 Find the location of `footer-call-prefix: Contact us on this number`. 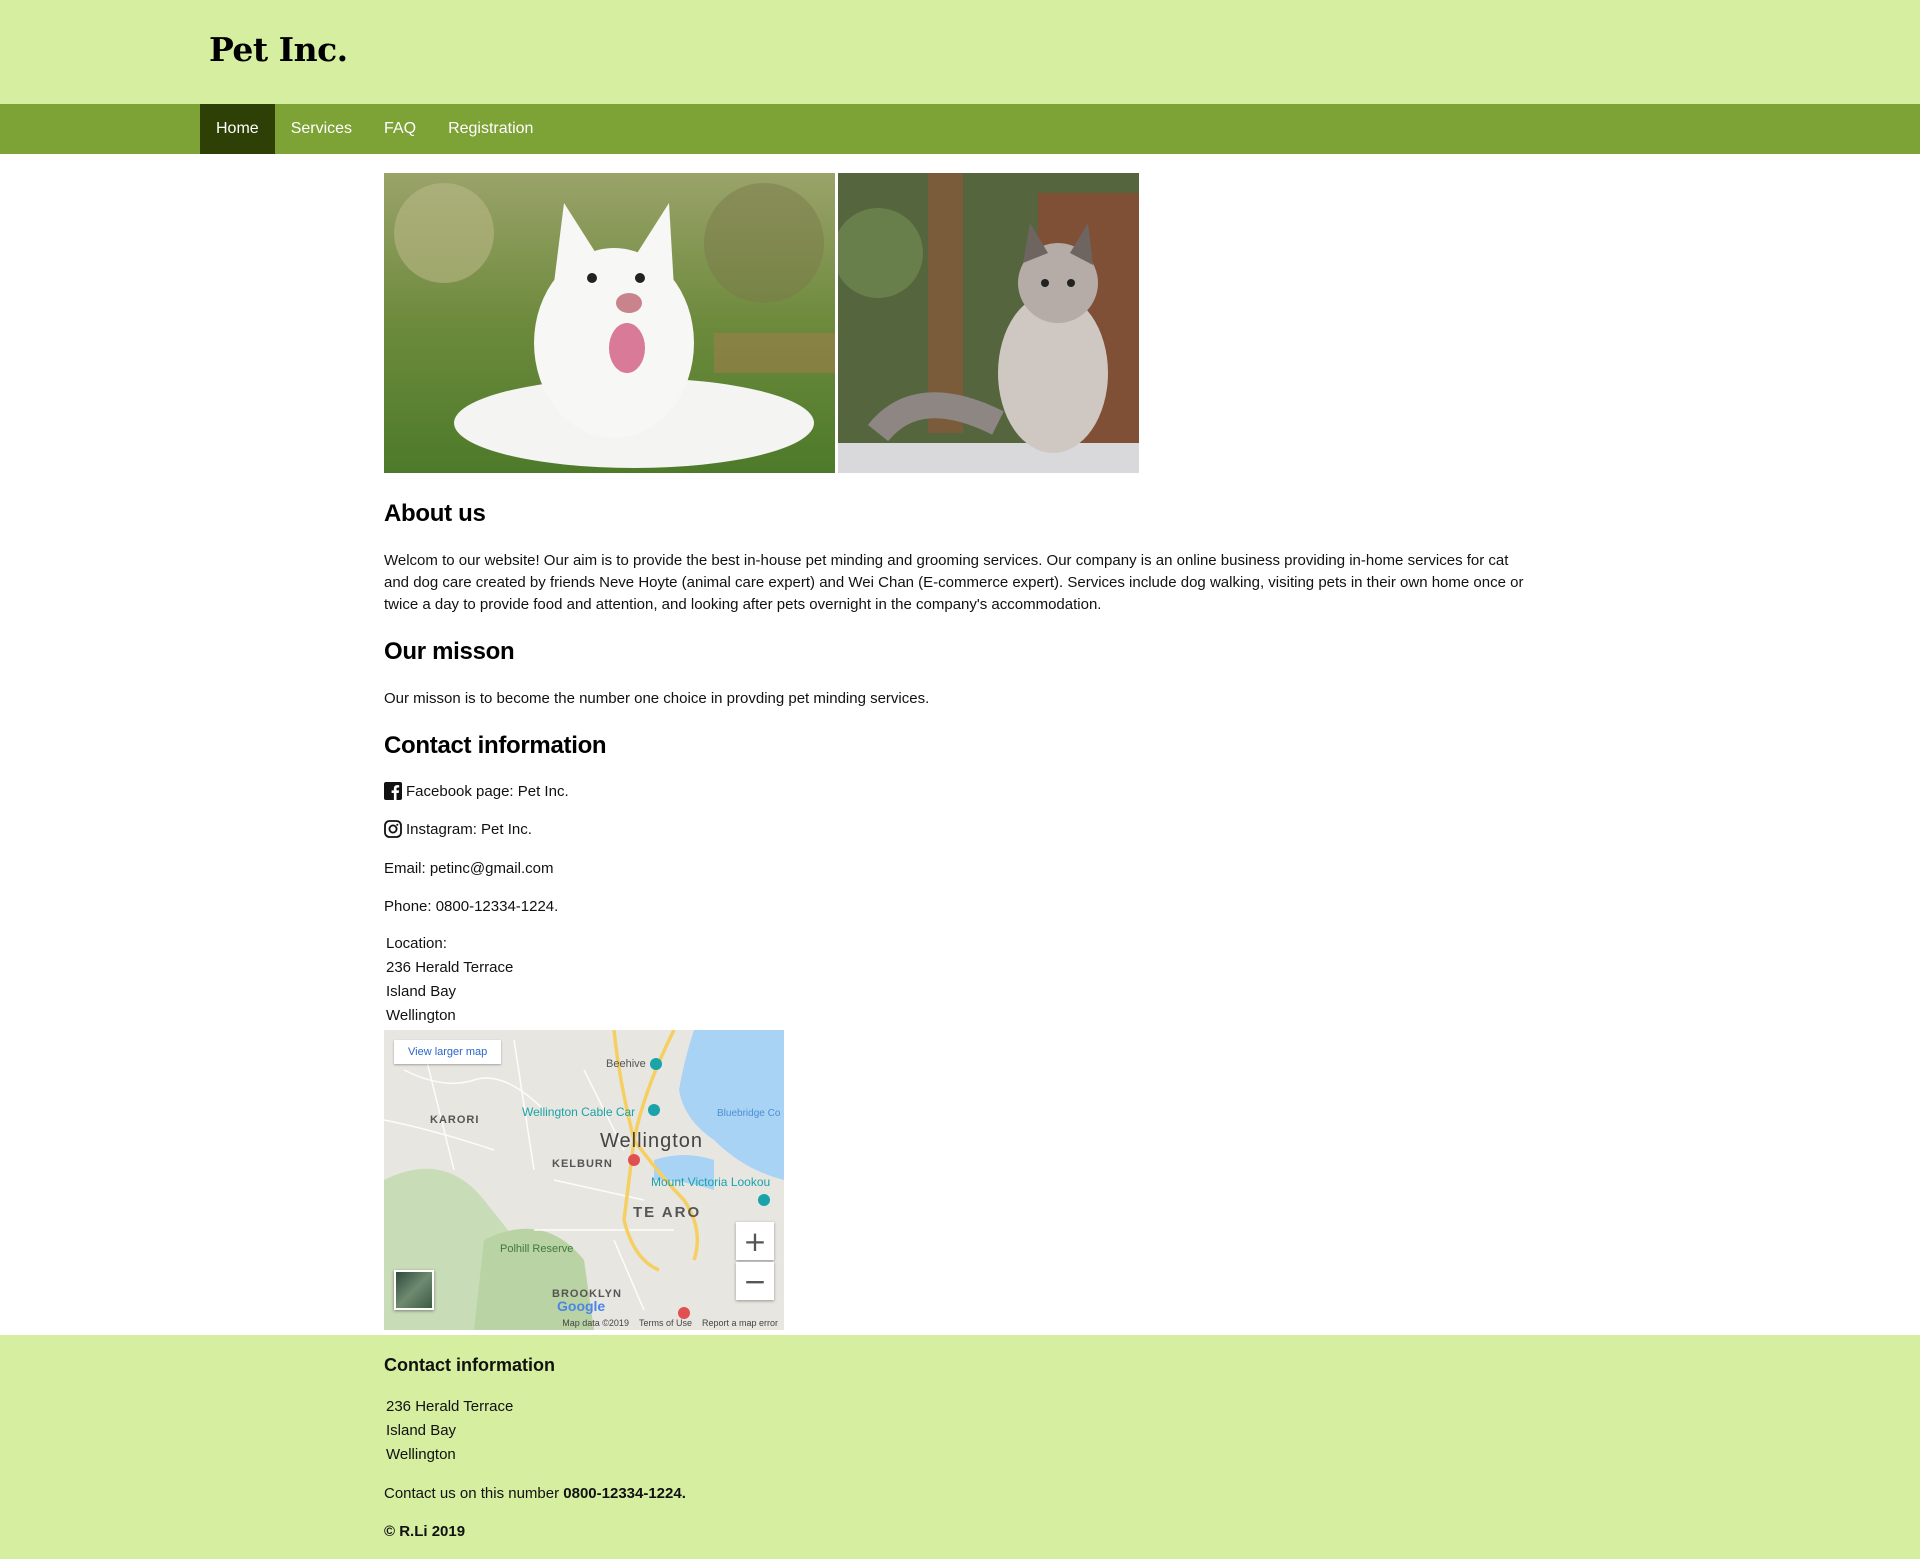

footer-call-prefix: Contact us on this number is located at coordinates (474, 1493).